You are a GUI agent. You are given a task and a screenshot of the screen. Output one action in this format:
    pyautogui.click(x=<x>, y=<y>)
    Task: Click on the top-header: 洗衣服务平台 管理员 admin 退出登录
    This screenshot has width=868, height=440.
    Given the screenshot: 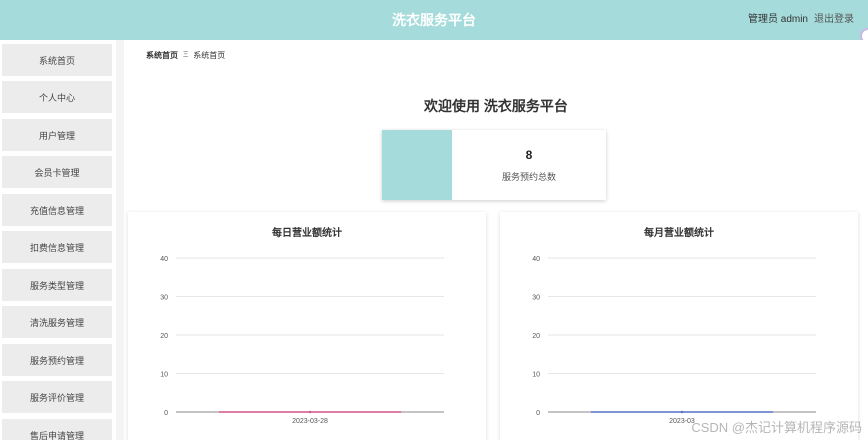 What is the action you would take?
    pyautogui.click(x=434, y=22)
    